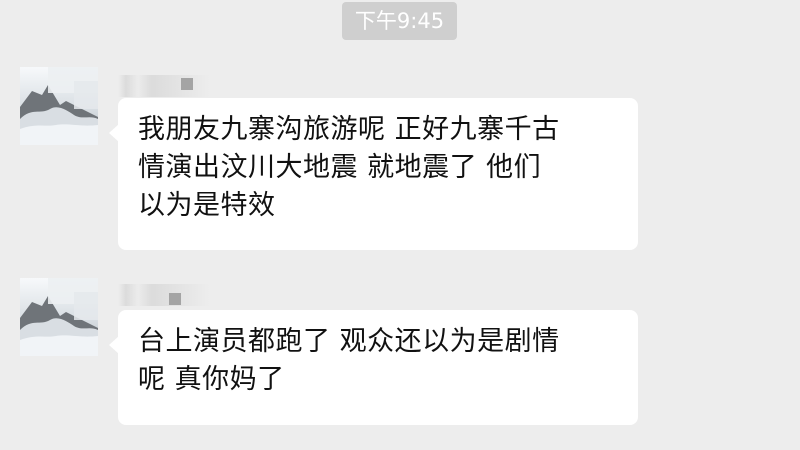 Image resolution: width=800 pixels, height=450 pixels. Describe the element at coordinates (349, 341) in the screenshot. I see `message-line: 台上演员都跑了 观众还以为是剧情` at that location.